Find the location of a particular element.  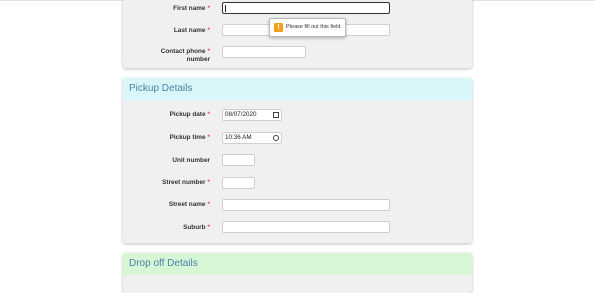

street-number-label: Street number * is located at coordinates (186, 182).